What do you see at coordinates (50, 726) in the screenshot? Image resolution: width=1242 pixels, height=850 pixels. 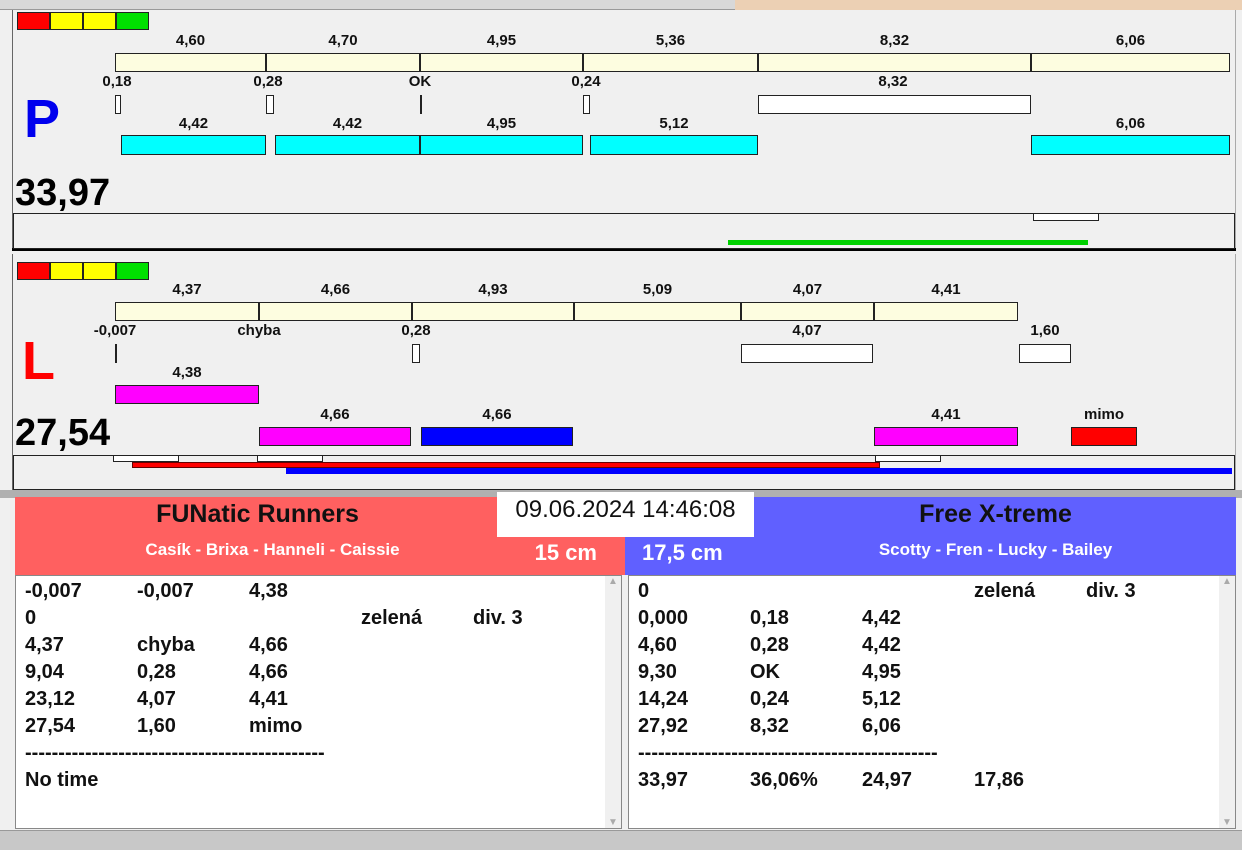 I see `list-cell: 27,54` at bounding box center [50, 726].